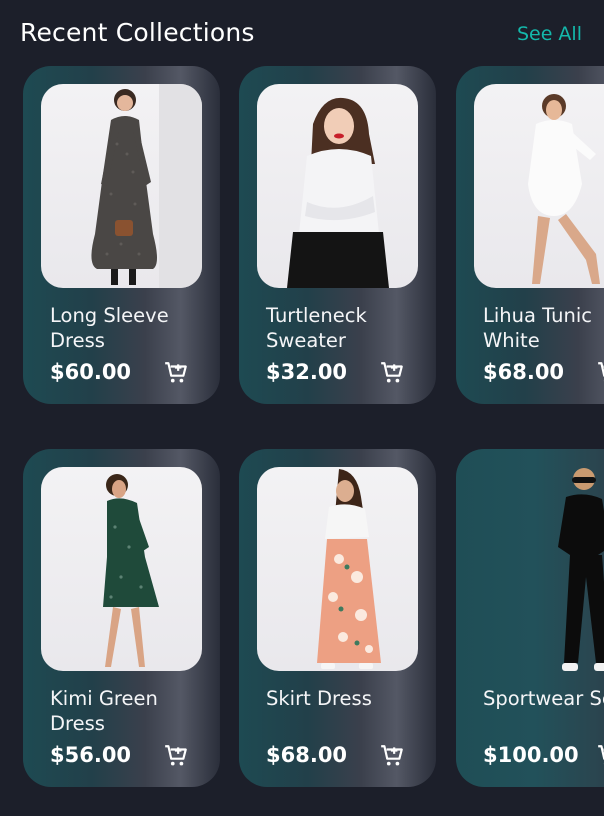 Image resolution: width=604 pixels, height=816 pixels. I want to click on product-price: $100.00, so click(531, 755).